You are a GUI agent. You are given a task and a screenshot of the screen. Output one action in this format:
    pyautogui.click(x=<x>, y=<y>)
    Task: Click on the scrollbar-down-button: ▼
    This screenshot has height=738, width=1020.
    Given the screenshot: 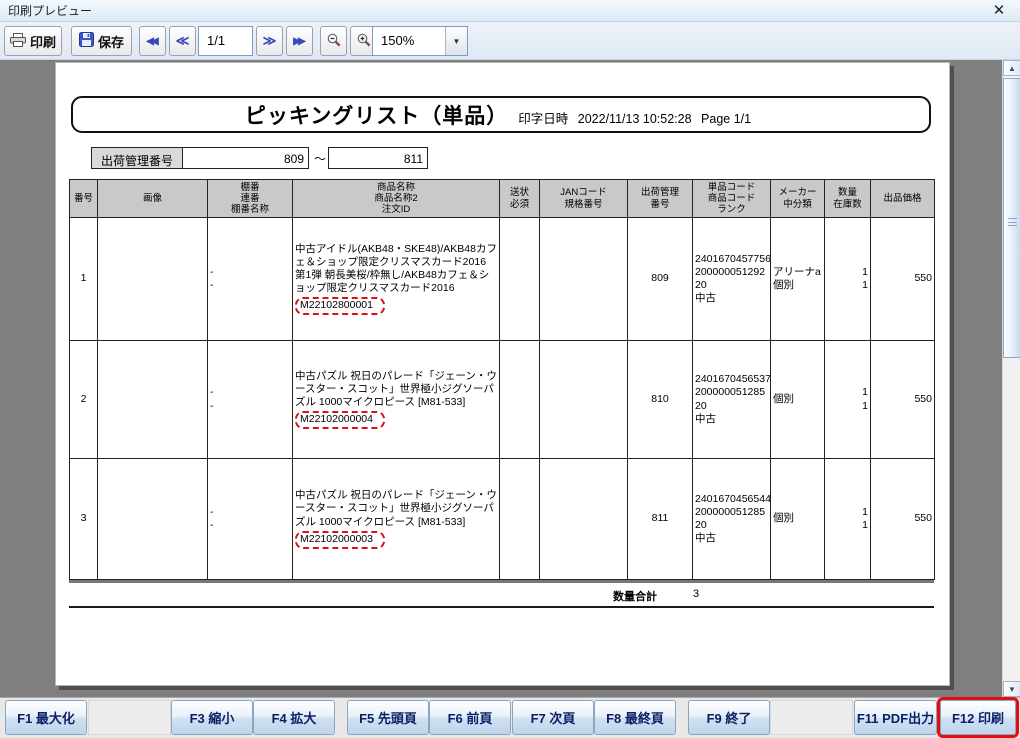 What is the action you would take?
    pyautogui.click(x=1011, y=689)
    